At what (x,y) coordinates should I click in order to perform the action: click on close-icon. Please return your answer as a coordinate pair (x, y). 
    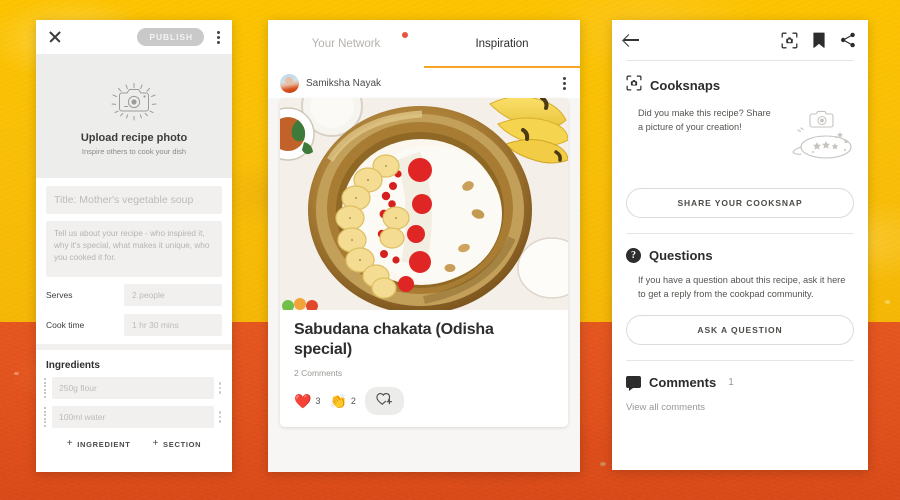
    Looking at the image, I should click on (55, 37).